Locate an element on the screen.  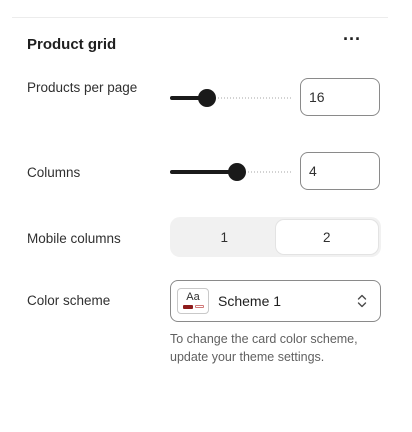
more-options-button: ··· is located at coordinates (352, 42).